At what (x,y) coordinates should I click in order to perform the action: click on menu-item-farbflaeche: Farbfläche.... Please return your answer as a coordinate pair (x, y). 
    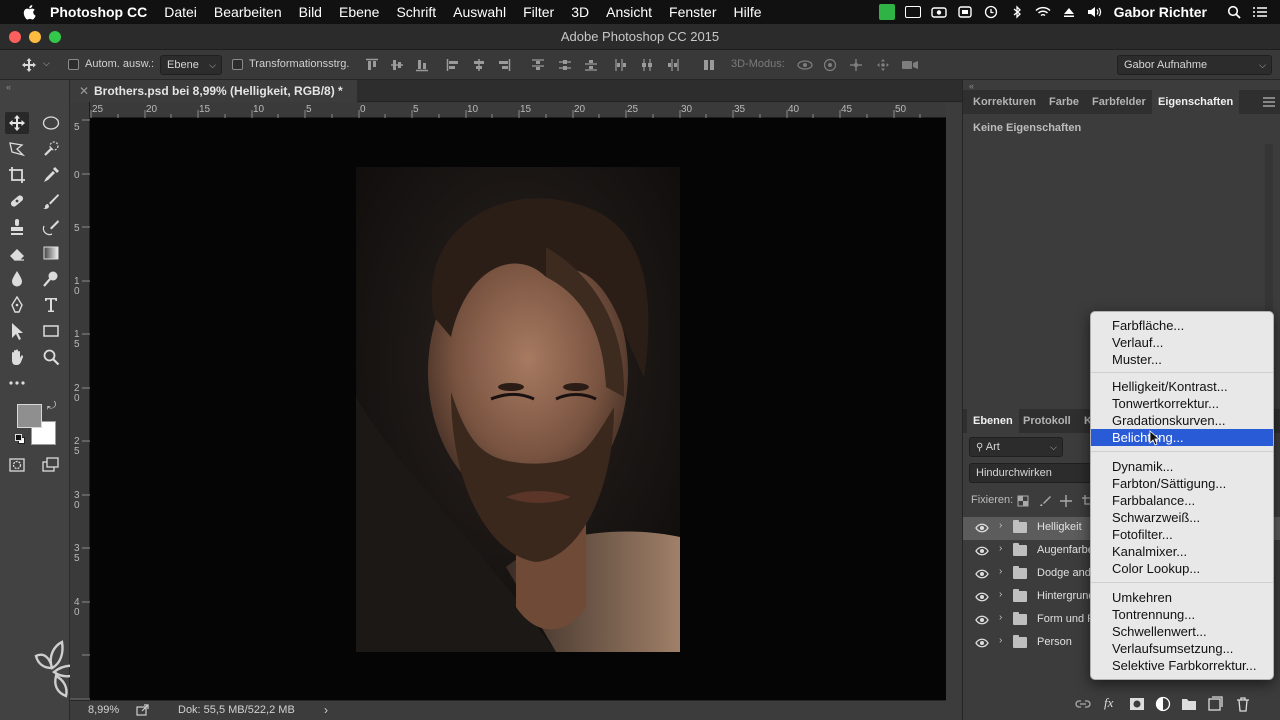
    Looking at the image, I should click on (1182, 325).